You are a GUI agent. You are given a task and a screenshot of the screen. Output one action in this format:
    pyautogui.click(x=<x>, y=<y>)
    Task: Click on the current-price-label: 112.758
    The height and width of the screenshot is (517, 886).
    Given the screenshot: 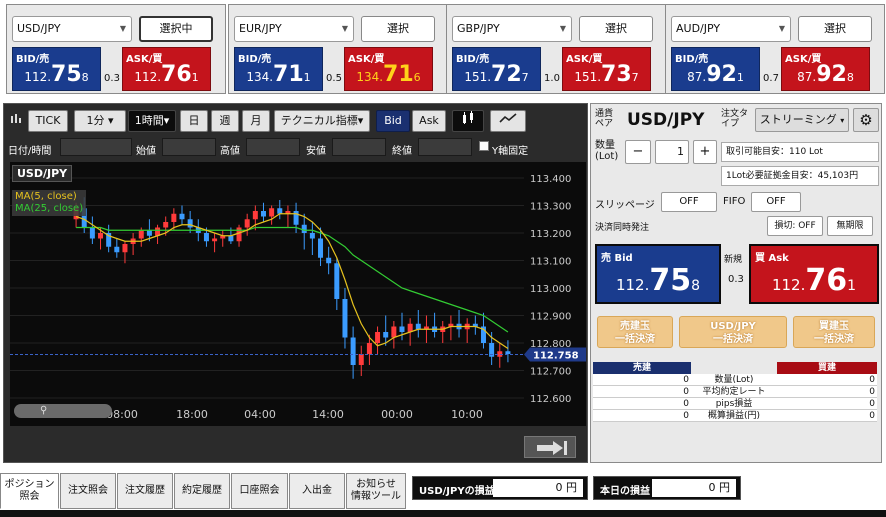 What is the action you would take?
    pyautogui.click(x=556, y=356)
    